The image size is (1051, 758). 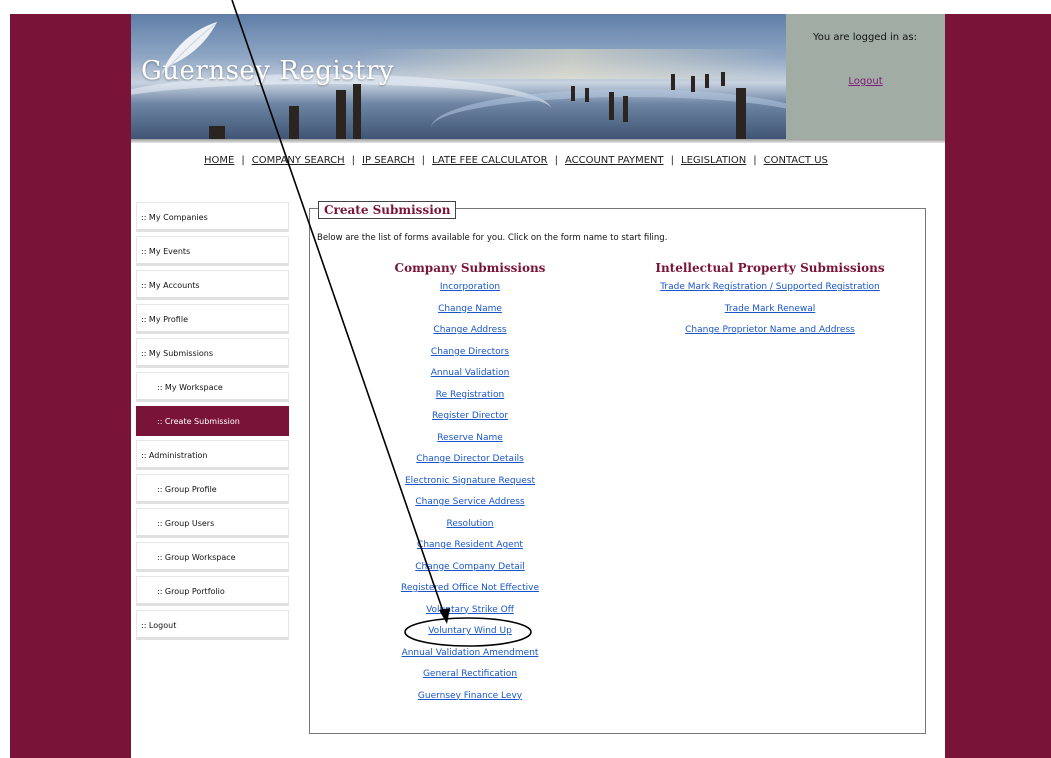 I want to click on sidebar-item-my-events: :: My Events, so click(x=212, y=251).